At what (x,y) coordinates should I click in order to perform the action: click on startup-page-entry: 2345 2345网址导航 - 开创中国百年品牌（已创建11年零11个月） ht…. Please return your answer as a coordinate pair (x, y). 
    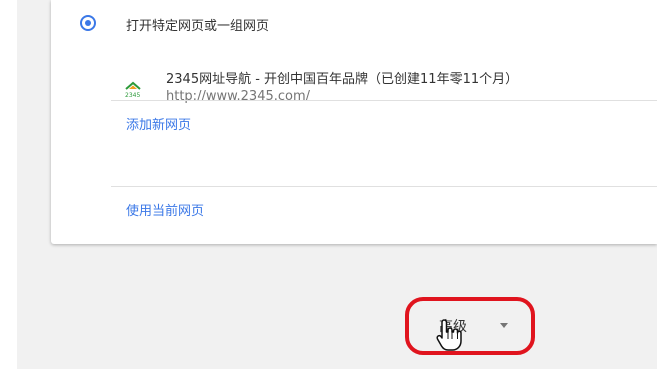
    Looking at the image, I should click on (384, 83).